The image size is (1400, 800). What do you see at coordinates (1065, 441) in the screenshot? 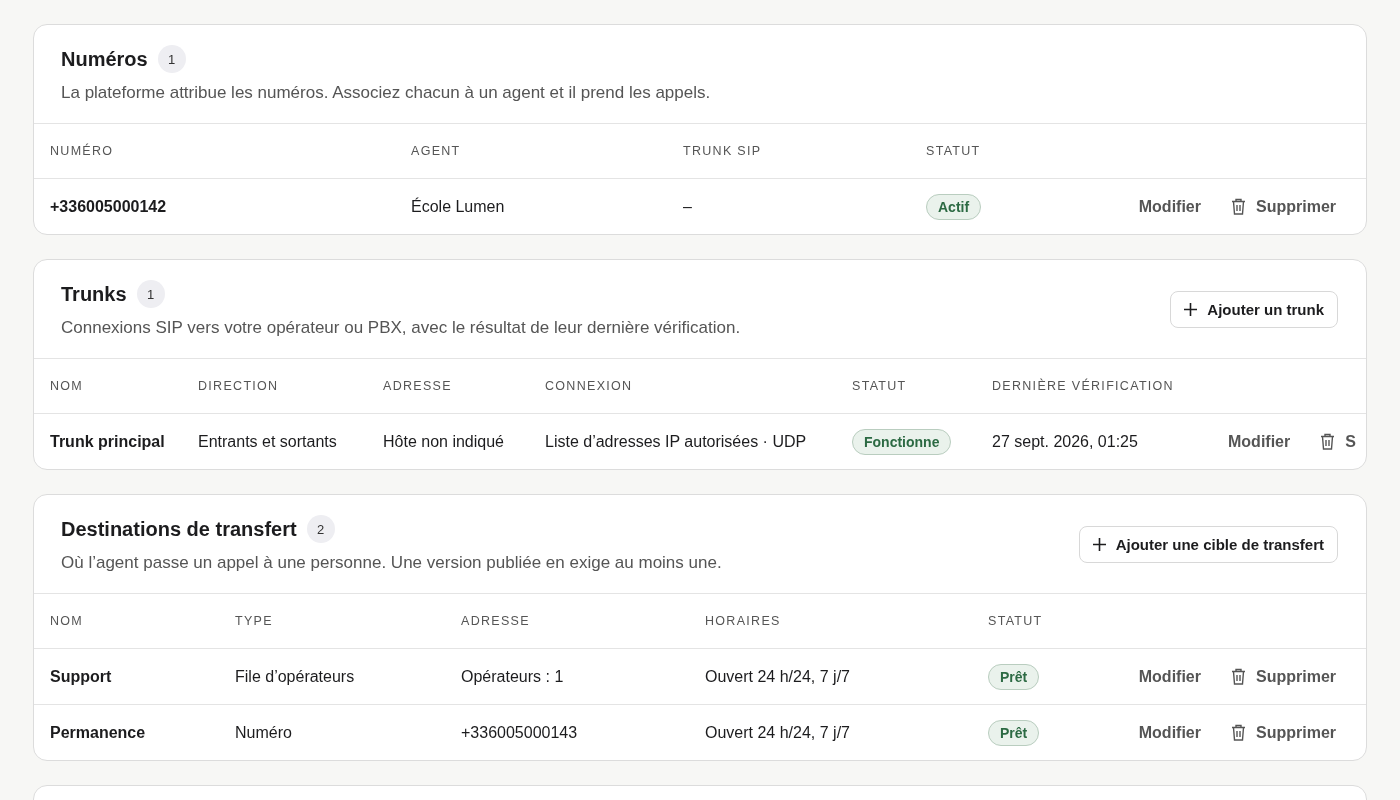
I see `table-cell: 27 sept. 2026, 01:25` at bounding box center [1065, 441].